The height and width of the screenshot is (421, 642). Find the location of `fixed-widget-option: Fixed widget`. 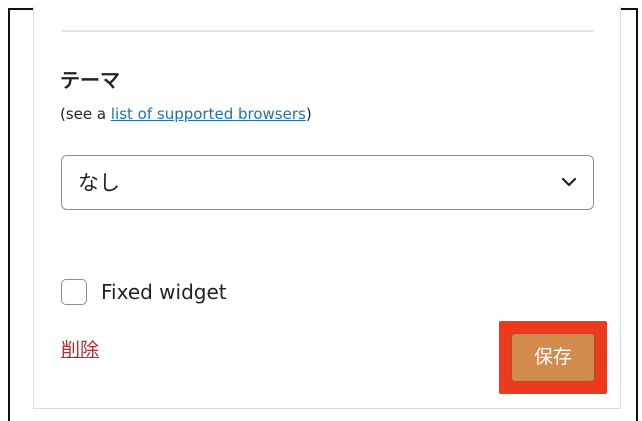

fixed-widget-option: Fixed widget is located at coordinates (144, 292).